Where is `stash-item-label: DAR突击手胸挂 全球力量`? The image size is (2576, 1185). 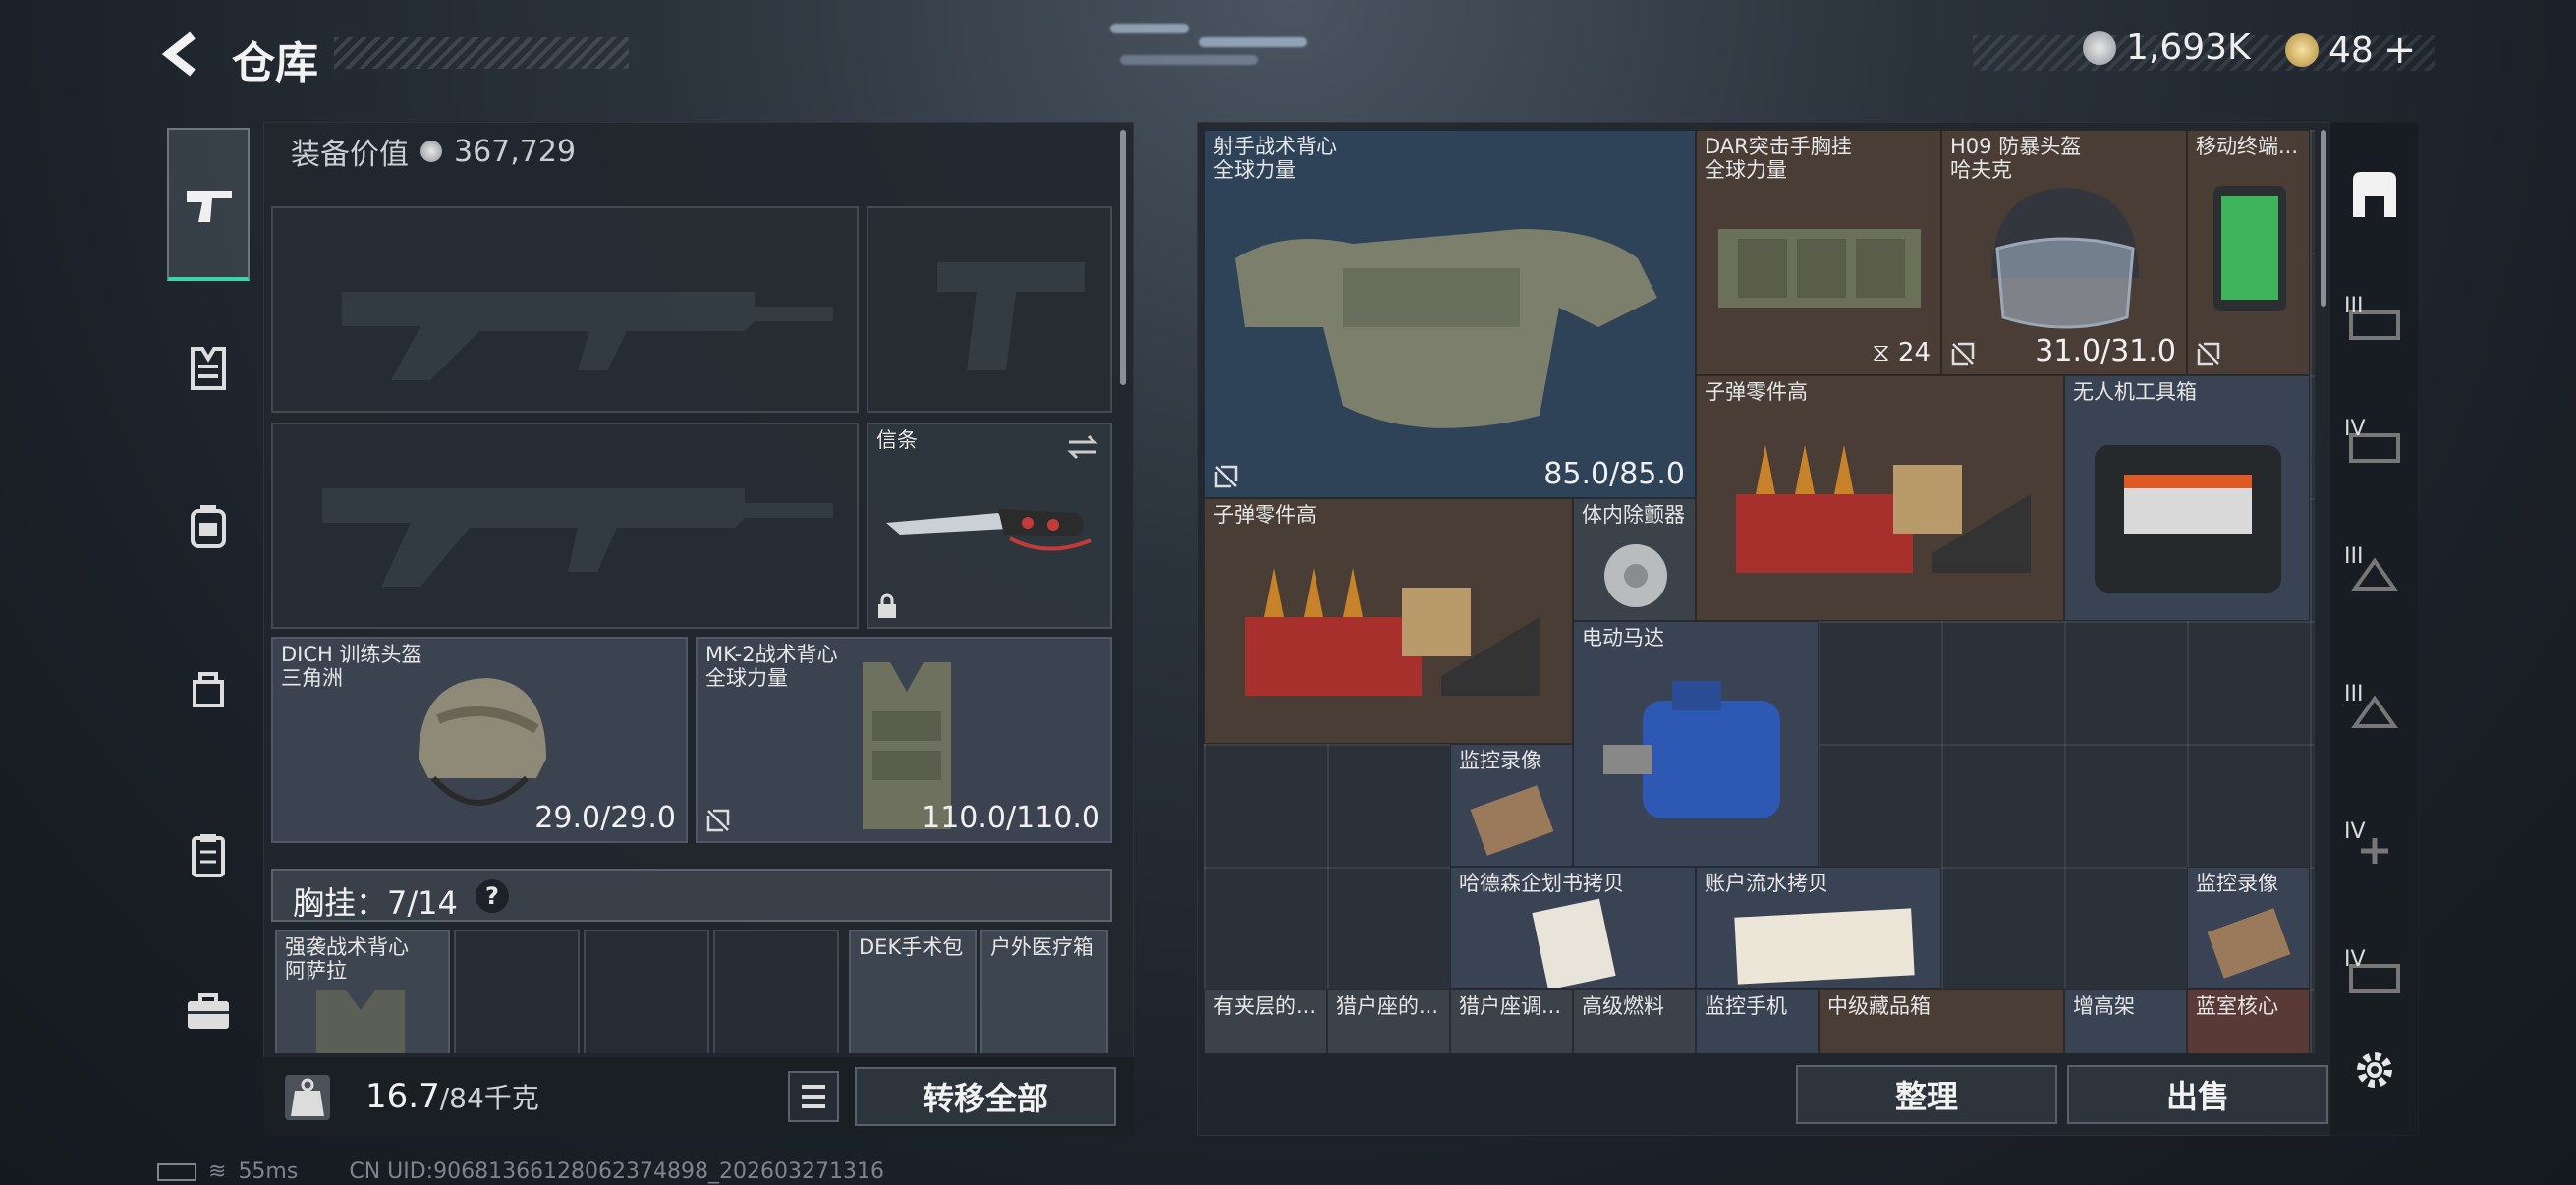
stash-item-label: DAR突击手胸挂 全球力量 is located at coordinates (1778, 159).